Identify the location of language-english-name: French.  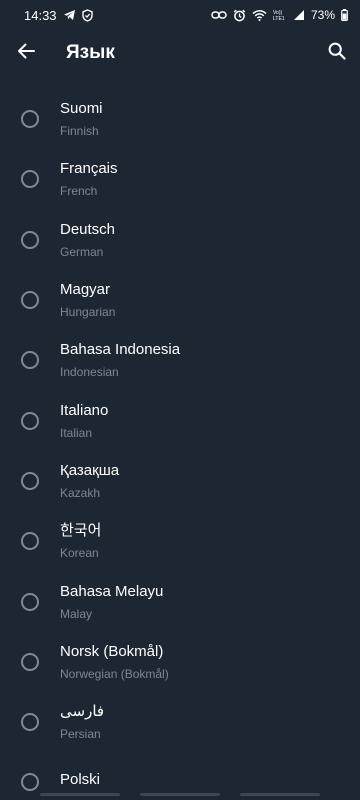
(79, 191).